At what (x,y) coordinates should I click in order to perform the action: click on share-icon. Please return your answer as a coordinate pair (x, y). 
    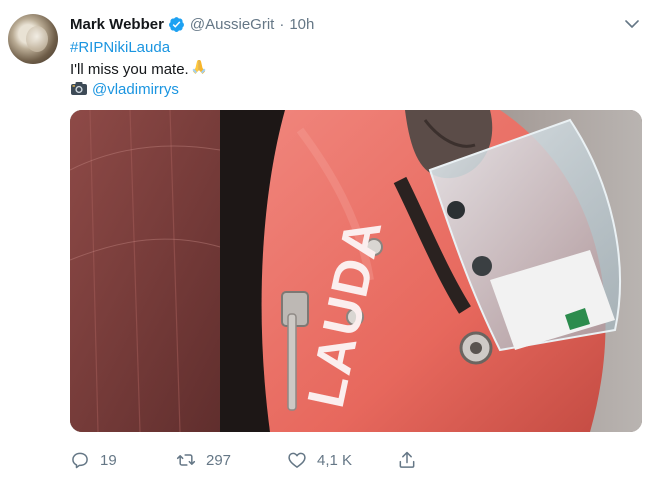
    Looking at the image, I should click on (407, 459).